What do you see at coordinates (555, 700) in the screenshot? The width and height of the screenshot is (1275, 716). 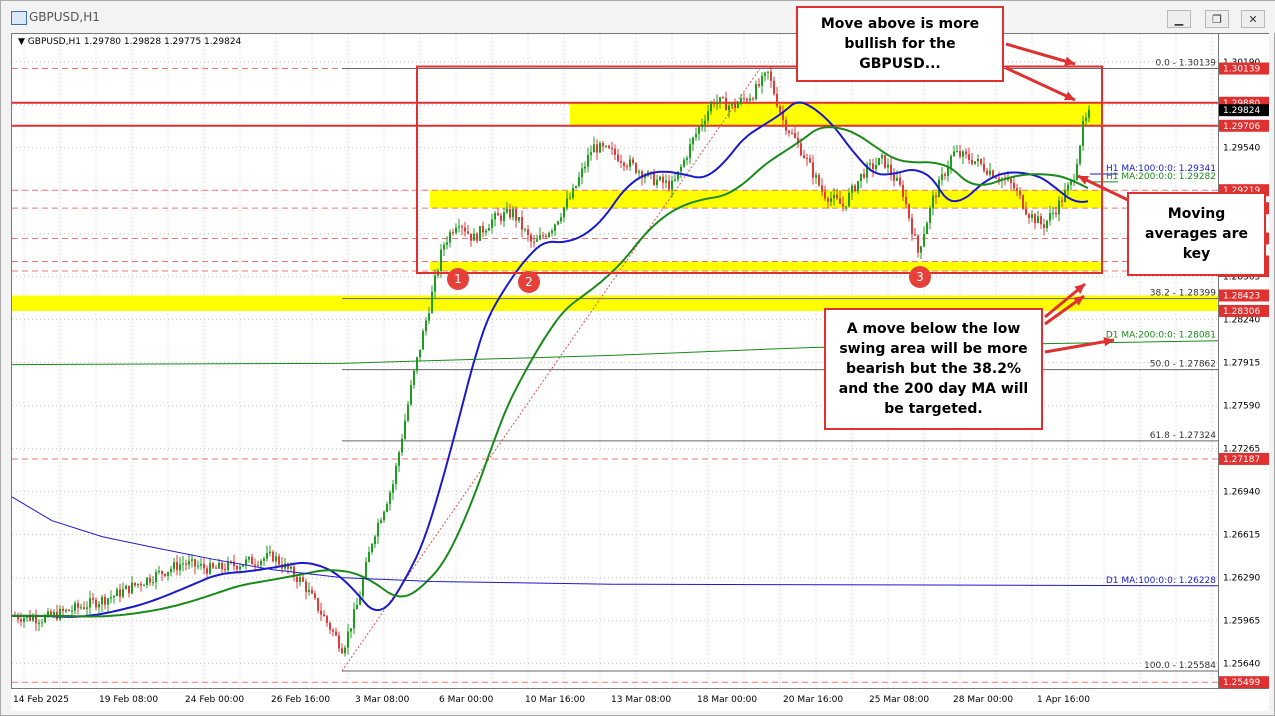 I see `date-tick-label: 10 Mar 16:00` at bounding box center [555, 700].